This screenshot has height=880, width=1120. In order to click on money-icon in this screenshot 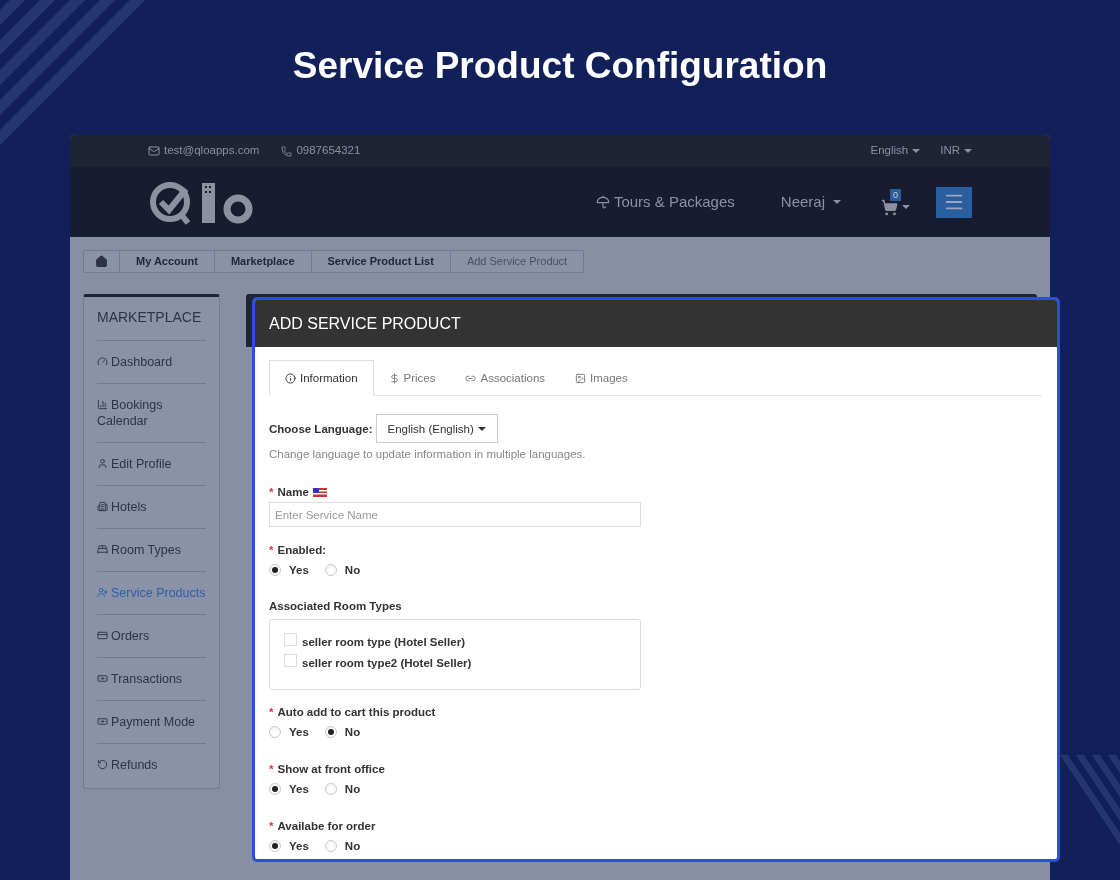, I will do `click(394, 378)`.